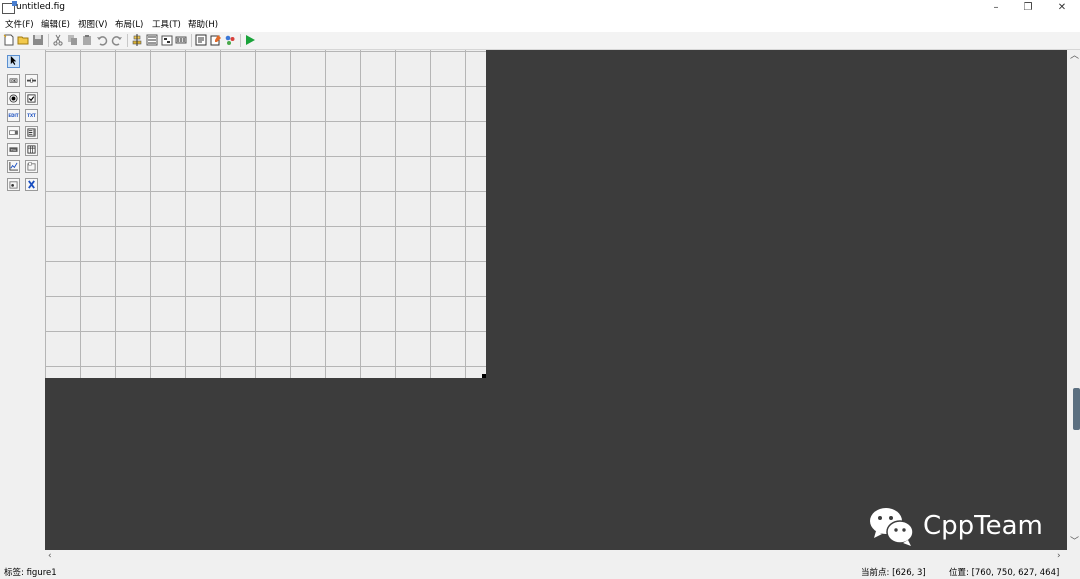 This screenshot has height=579, width=1080. I want to click on static-text-icon: TXT, so click(31, 115).